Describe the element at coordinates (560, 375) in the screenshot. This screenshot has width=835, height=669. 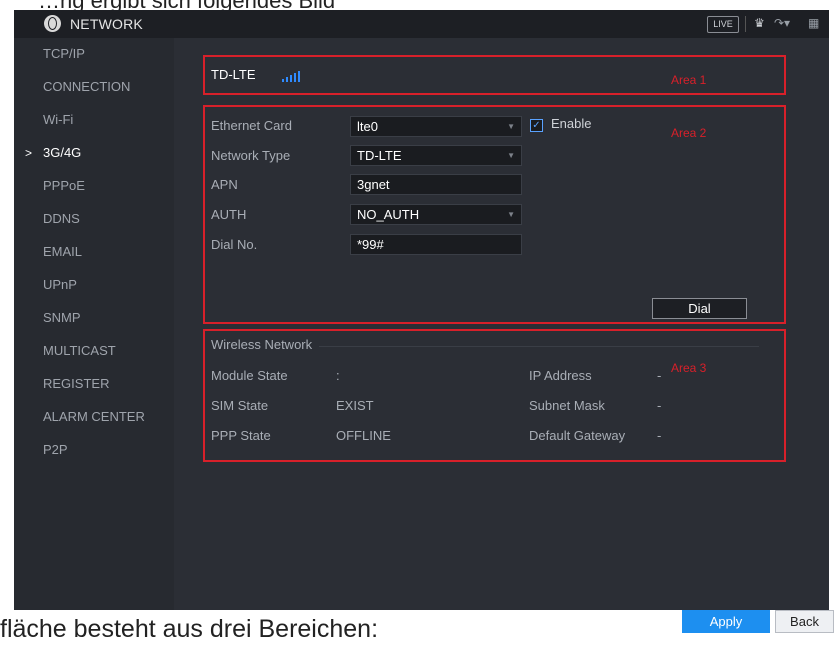
I see `ip-address-label: IP Address` at that location.